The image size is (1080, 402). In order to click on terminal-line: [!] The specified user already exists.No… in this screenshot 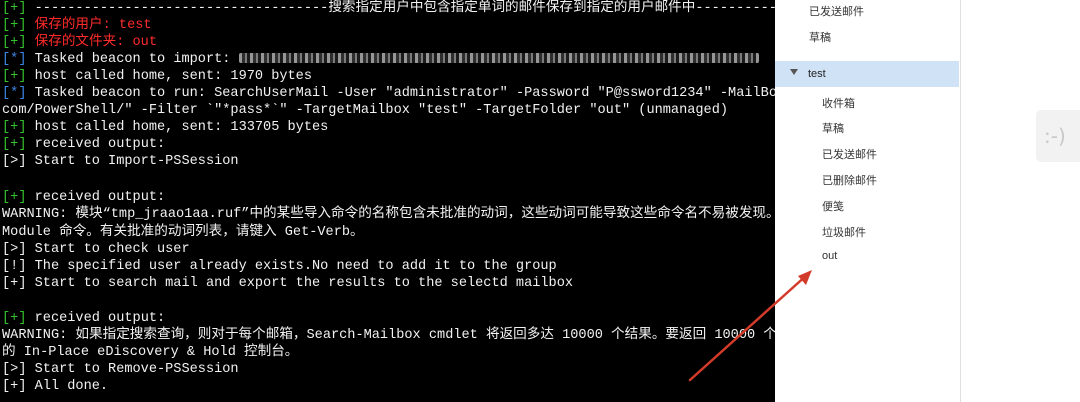, I will do `click(279, 266)`.